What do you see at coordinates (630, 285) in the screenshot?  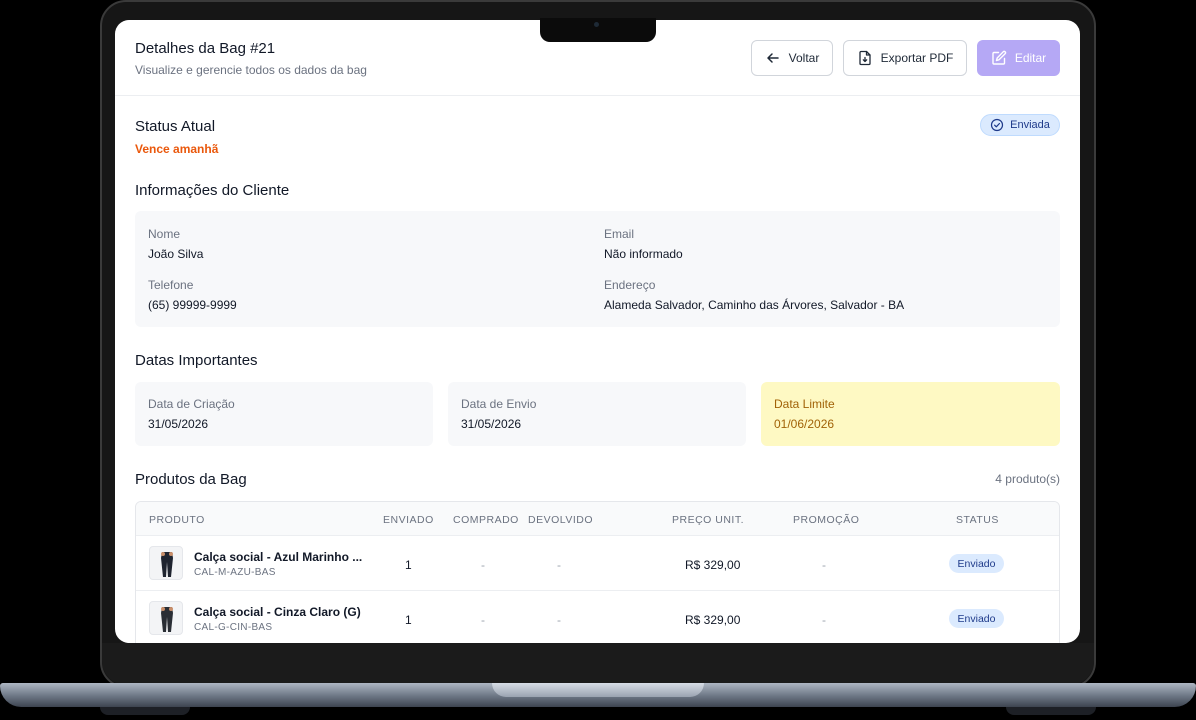 I see `client-address-label: Endereço` at bounding box center [630, 285].